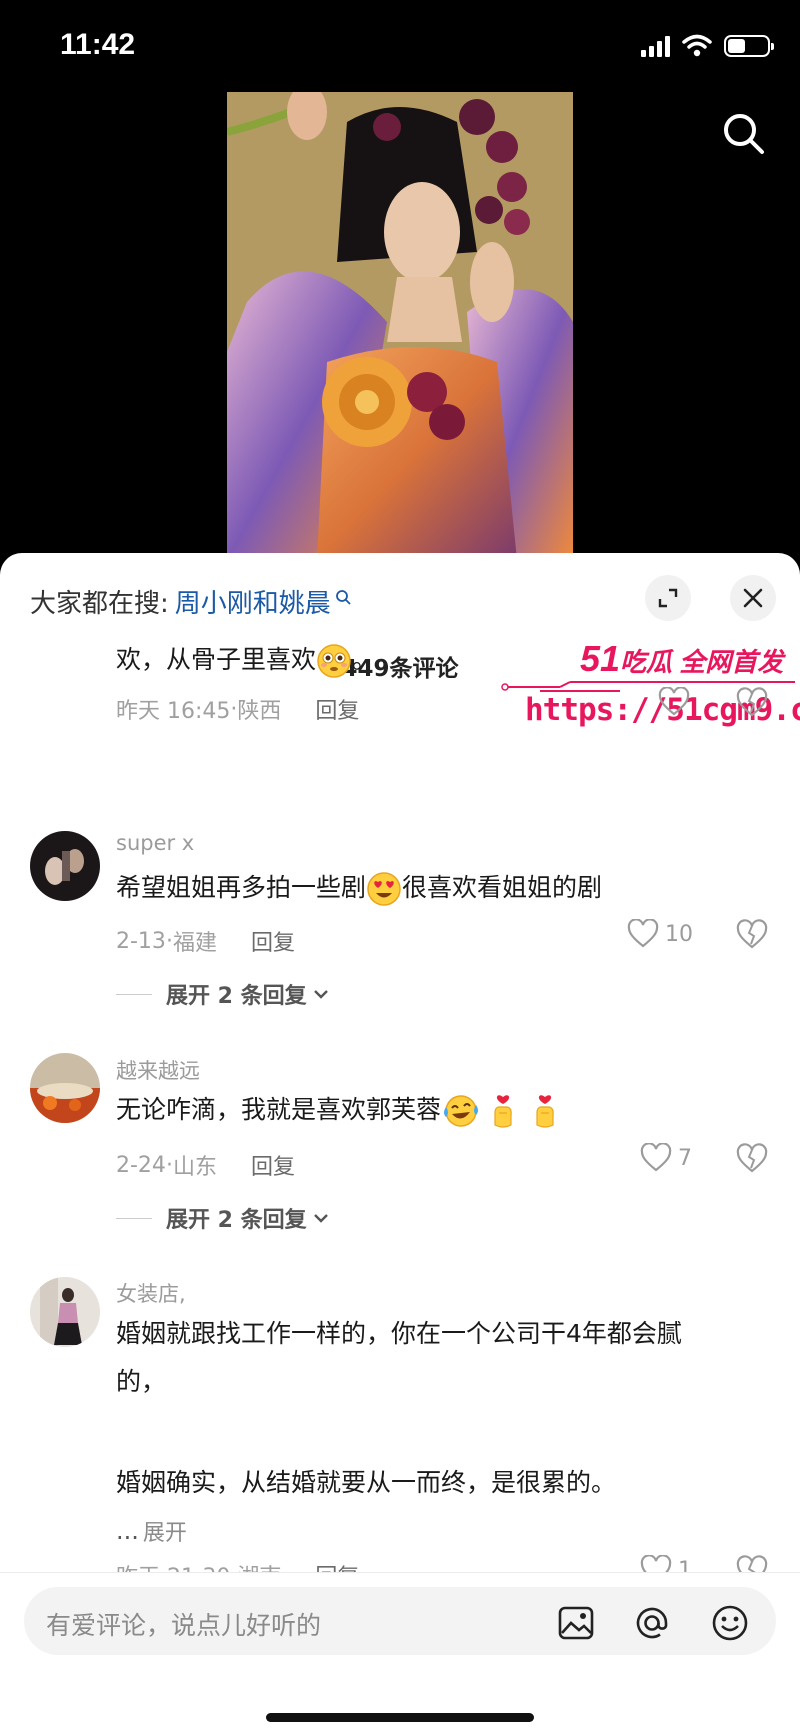 The image size is (800, 1731). I want to click on comment-location: 山东, so click(194, 1167).